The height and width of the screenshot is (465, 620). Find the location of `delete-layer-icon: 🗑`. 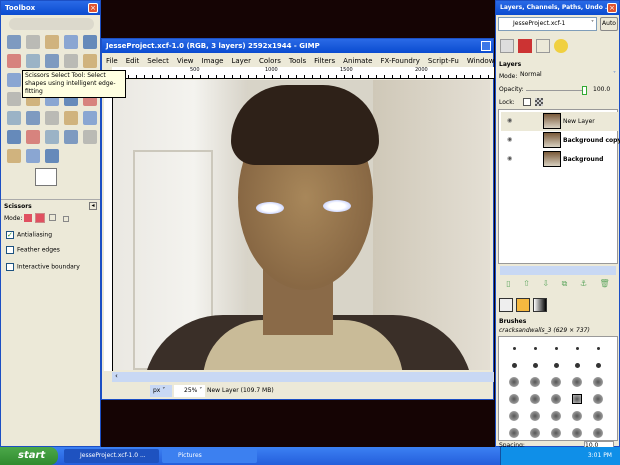

delete-layer-icon: 🗑 is located at coordinates (605, 284).